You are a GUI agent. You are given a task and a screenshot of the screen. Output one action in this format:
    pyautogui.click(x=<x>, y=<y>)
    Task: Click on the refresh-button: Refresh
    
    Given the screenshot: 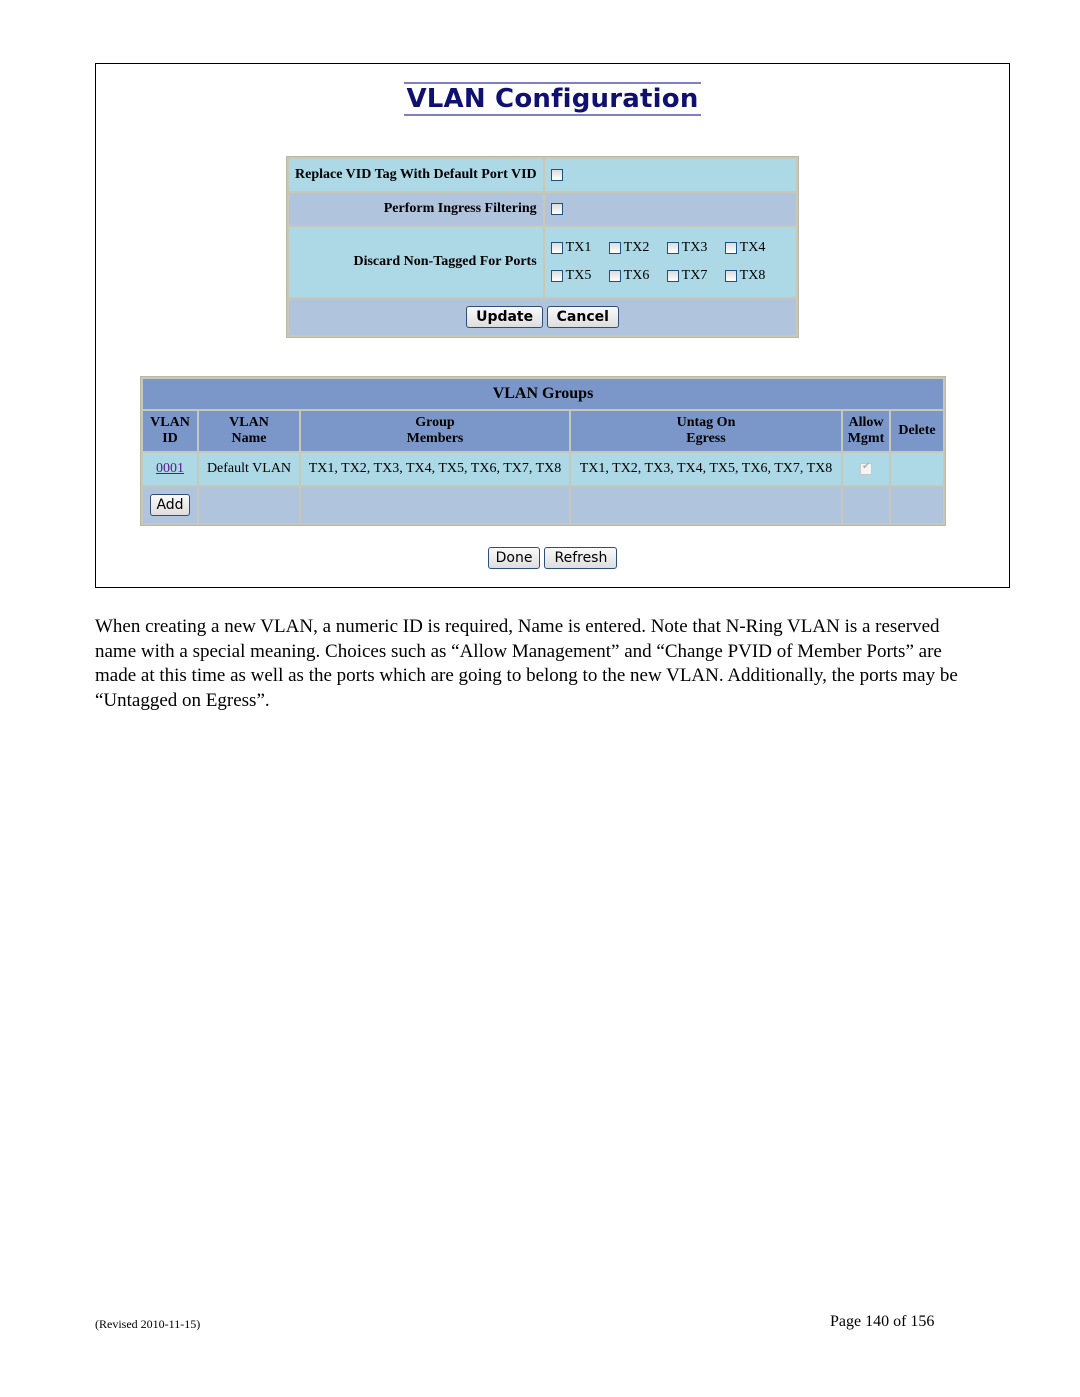 What is the action you would take?
    pyautogui.click(x=581, y=558)
    